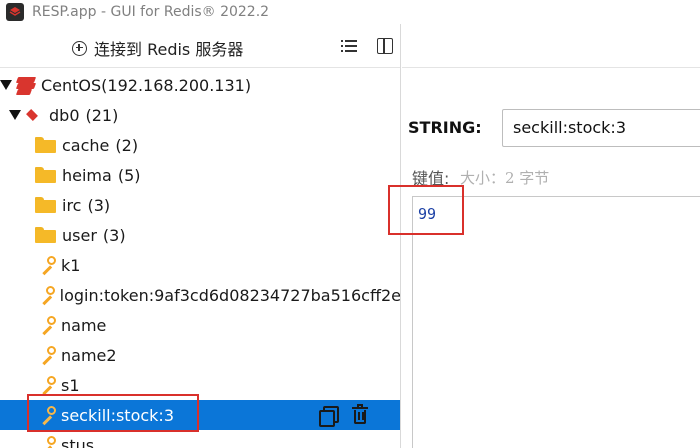 Image resolution: width=700 pixels, height=448 pixels. What do you see at coordinates (360, 415) in the screenshot?
I see `delete-key-icon` at bounding box center [360, 415].